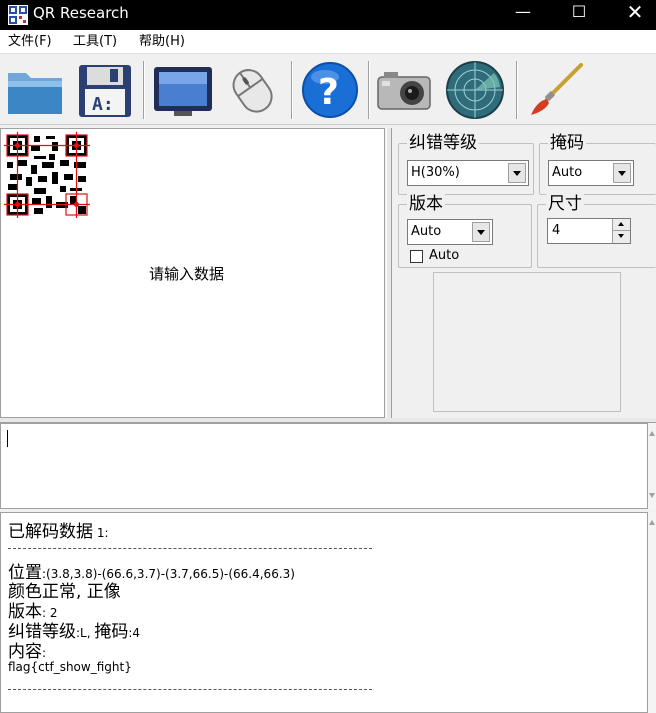 The image size is (656, 713). I want to click on version-label: 版本, so click(426, 204).